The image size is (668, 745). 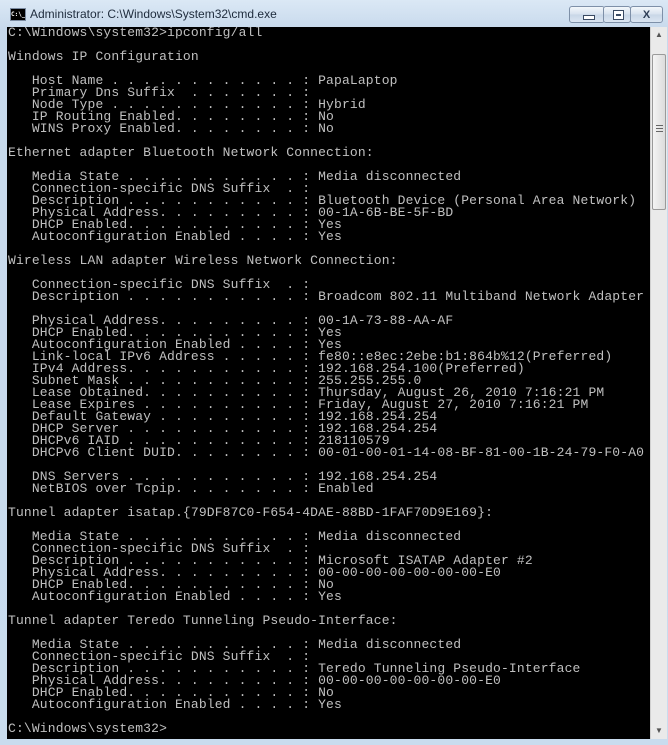 I want to click on console-line: C:\Windows\system32>ipconfig/all, so click(x=135, y=33).